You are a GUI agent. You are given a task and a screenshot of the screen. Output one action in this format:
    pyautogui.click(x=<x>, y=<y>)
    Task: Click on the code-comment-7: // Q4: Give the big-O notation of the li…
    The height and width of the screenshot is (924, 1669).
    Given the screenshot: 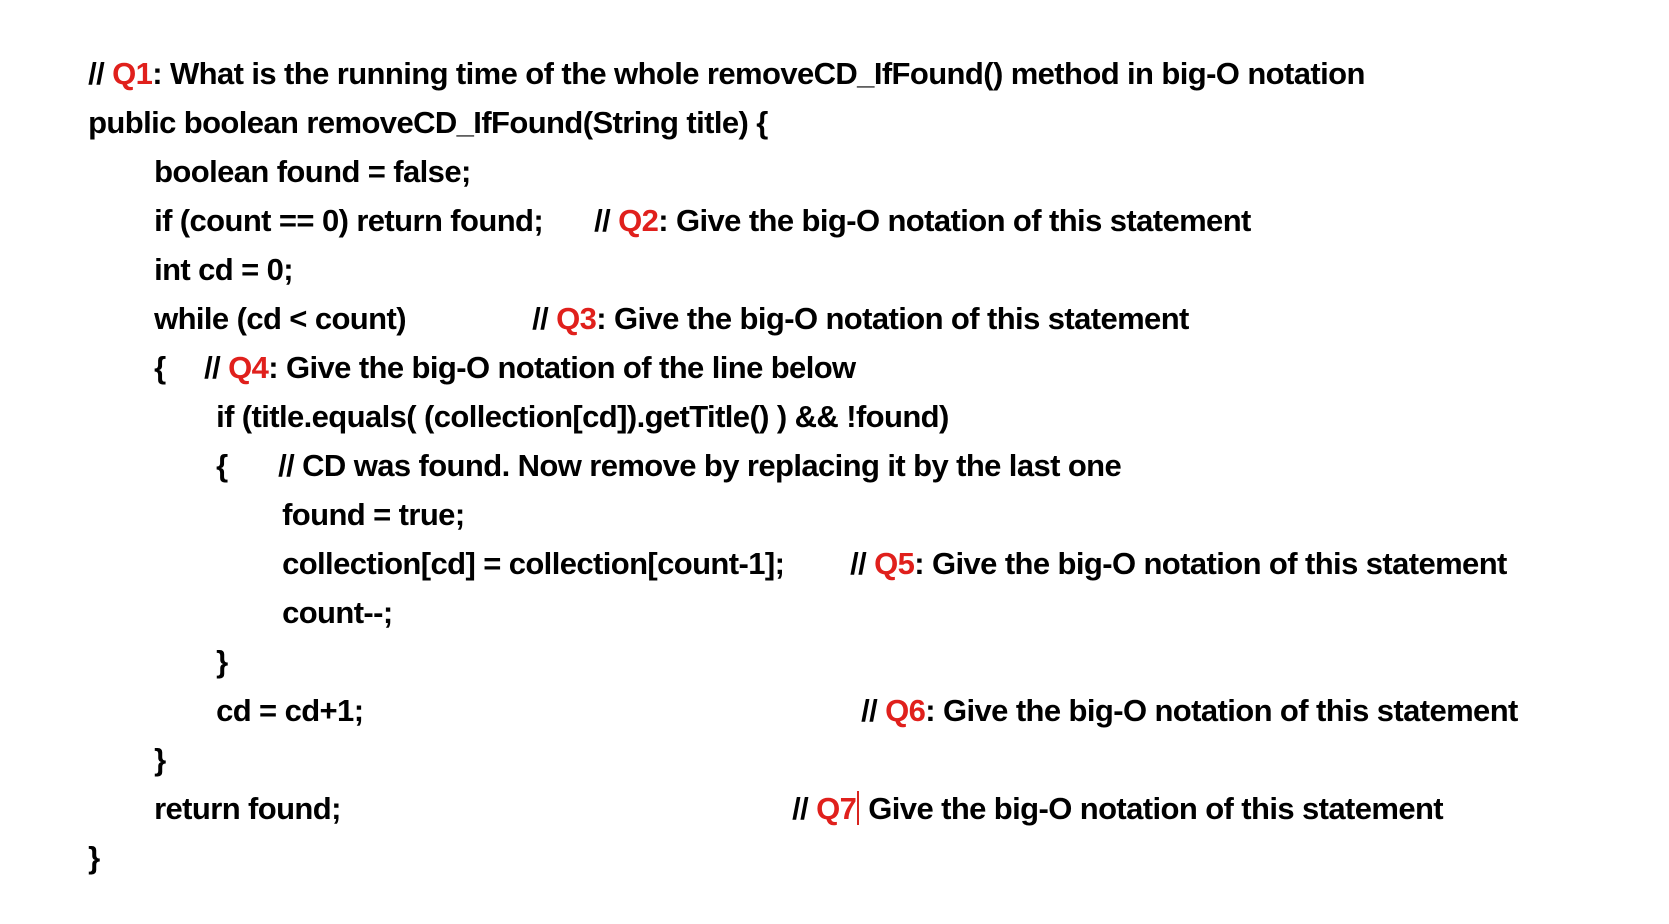 What is the action you would take?
    pyautogui.click(x=514, y=343)
    